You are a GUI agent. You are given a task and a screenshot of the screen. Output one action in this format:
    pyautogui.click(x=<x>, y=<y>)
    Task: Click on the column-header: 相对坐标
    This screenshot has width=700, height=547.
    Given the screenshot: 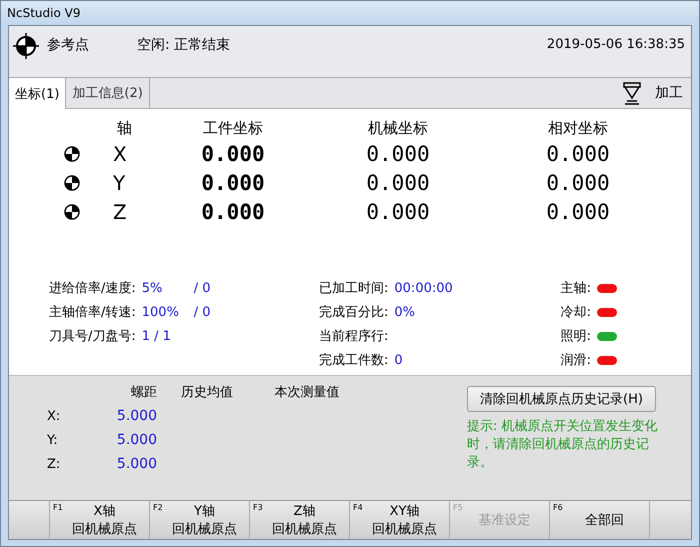 What is the action you would take?
    pyautogui.click(x=578, y=128)
    